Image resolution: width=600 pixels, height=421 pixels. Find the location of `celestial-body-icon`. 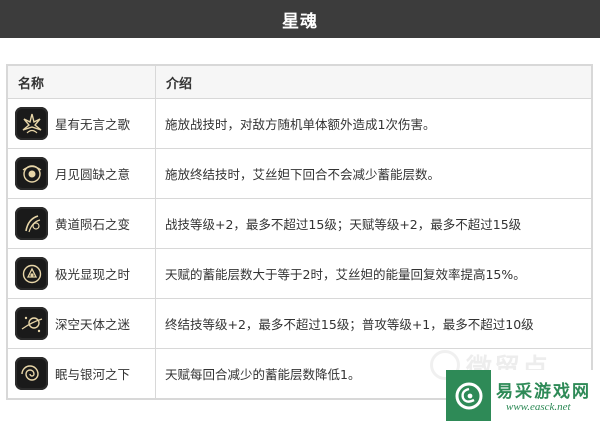

celestial-body-icon is located at coordinates (31, 323).